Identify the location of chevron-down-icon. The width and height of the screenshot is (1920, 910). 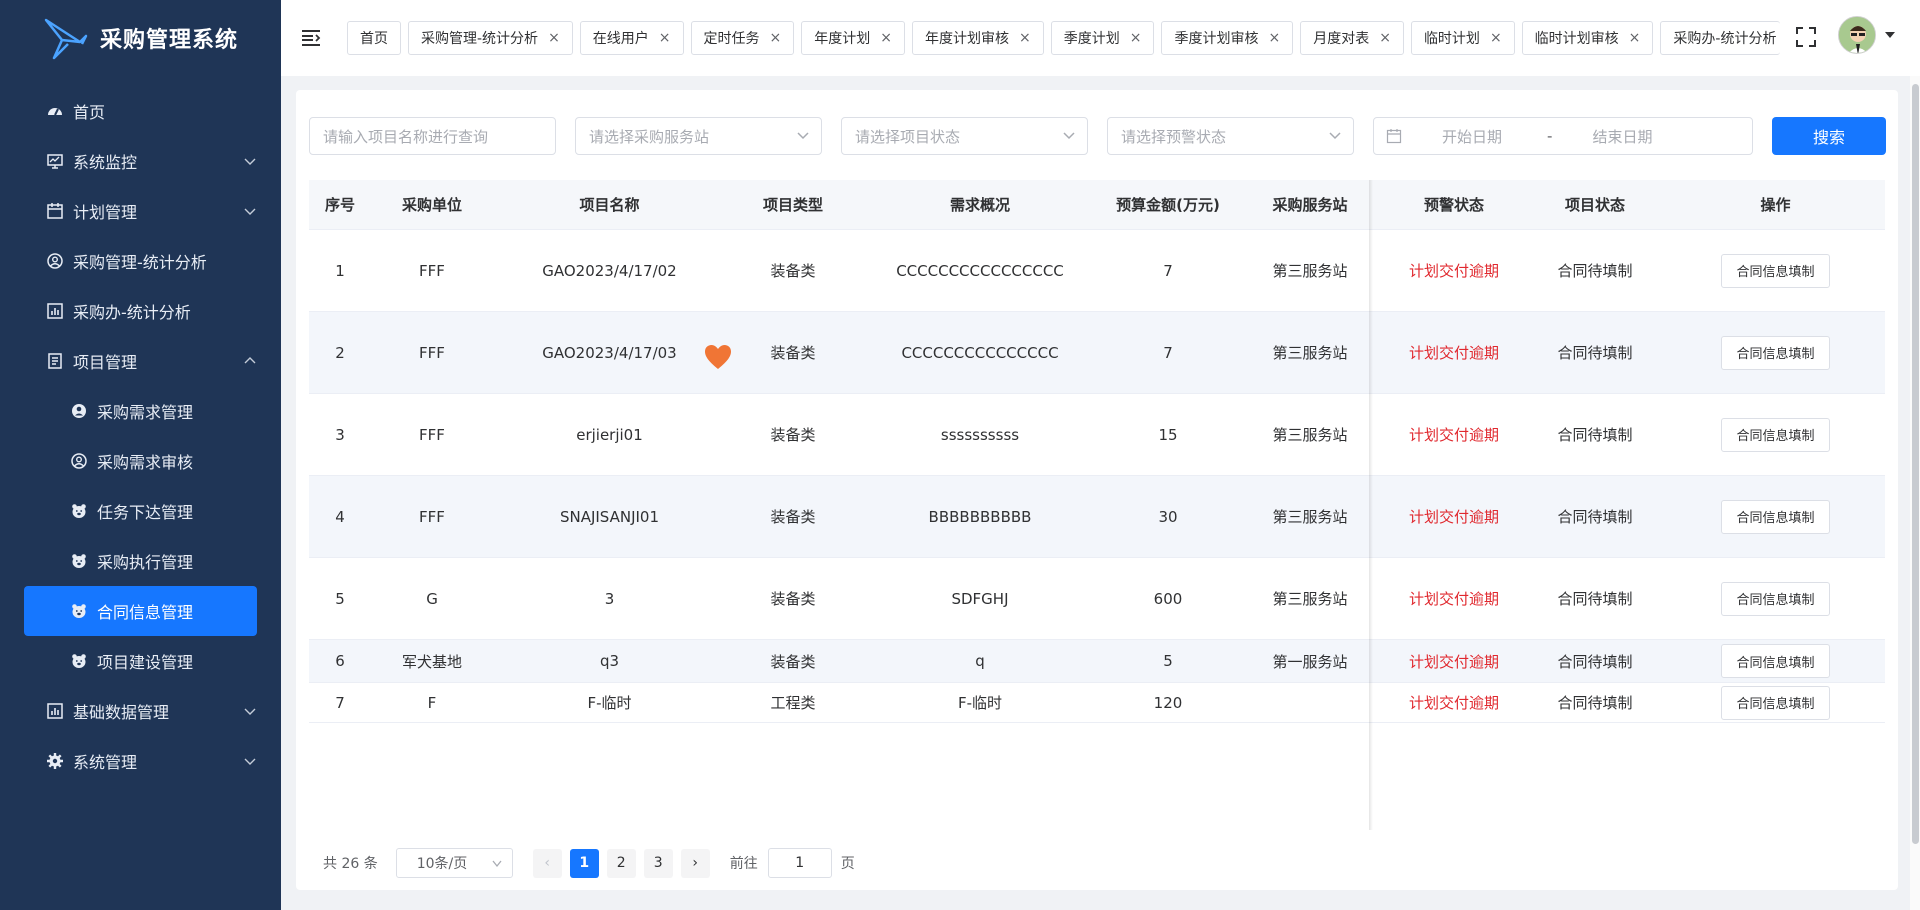
(250, 211).